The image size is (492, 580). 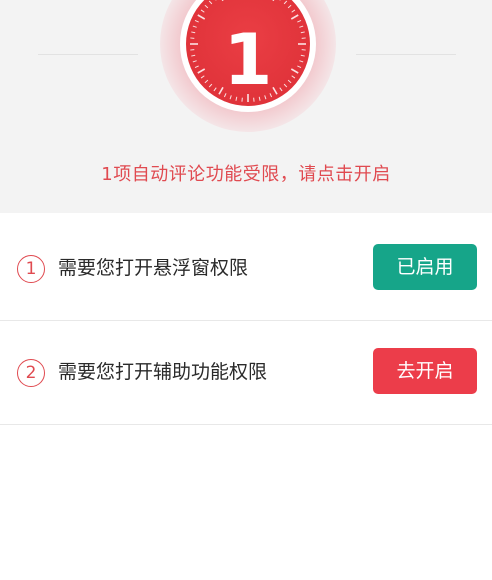 I want to click on header-divider-right, so click(x=406, y=54).